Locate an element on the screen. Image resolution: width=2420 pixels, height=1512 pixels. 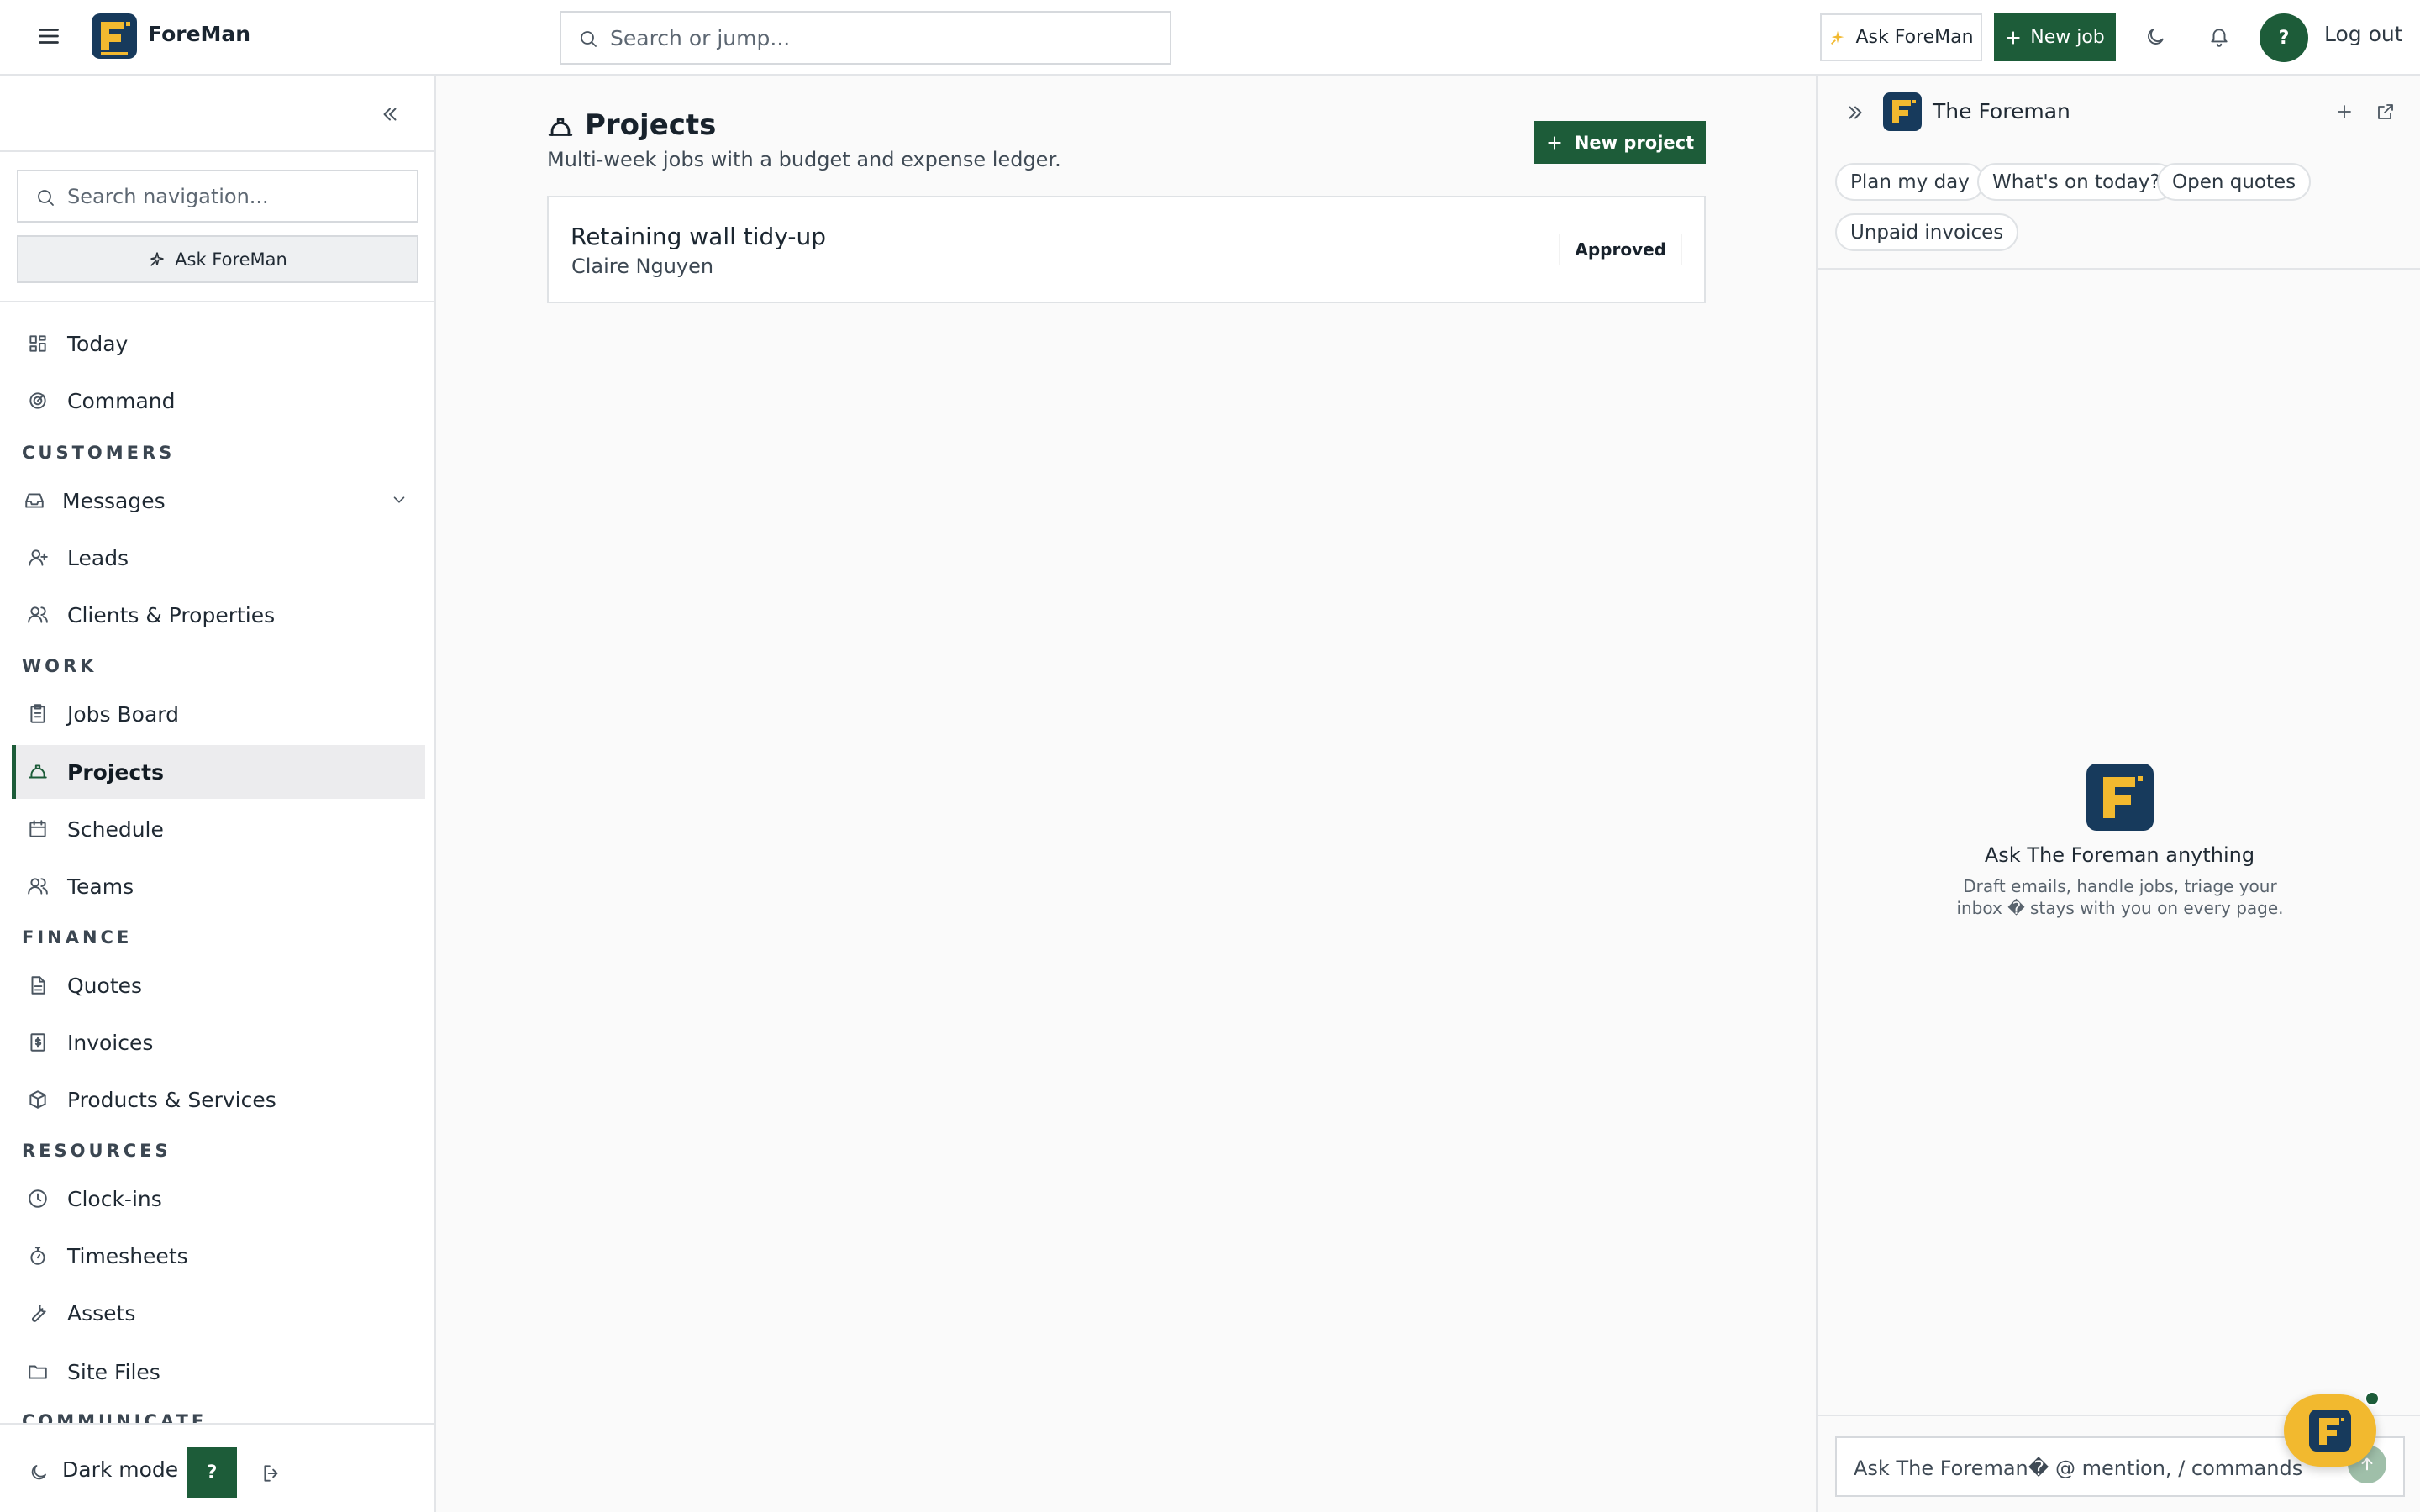
sidebar-item-products: Products & Services is located at coordinates (218, 1099).